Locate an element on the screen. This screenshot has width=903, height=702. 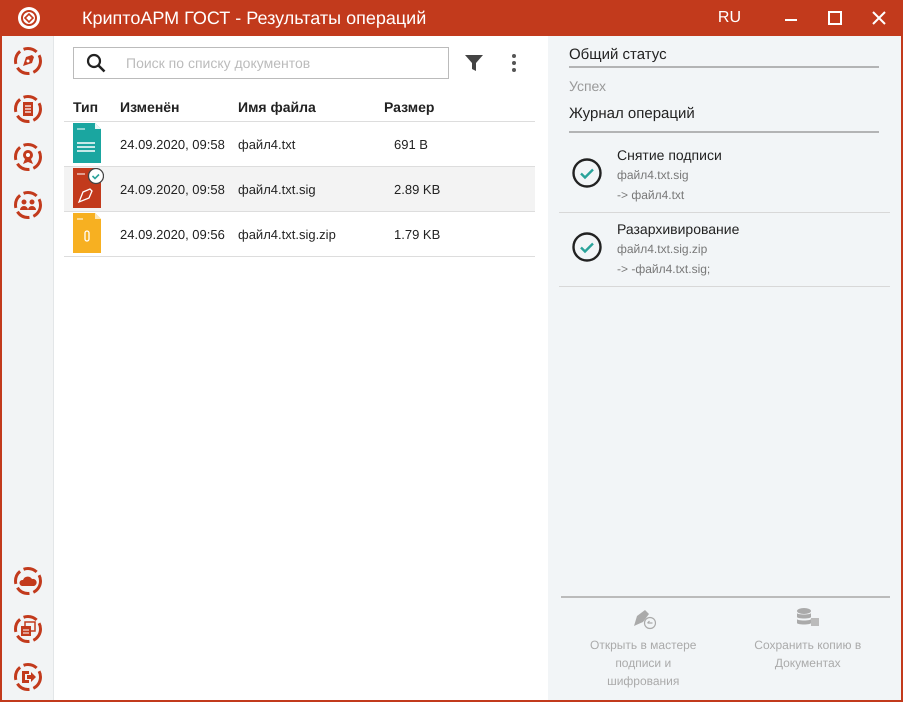
exit-icon is located at coordinates (27, 677).